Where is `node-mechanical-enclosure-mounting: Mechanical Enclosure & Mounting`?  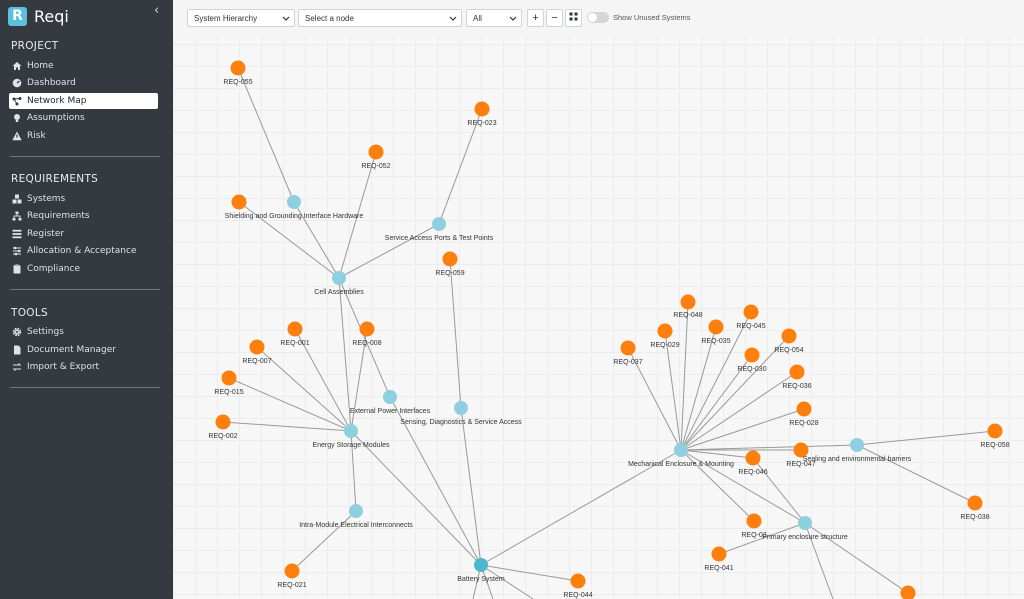 node-mechanical-enclosure-mounting: Mechanical Enclosure & Mounting is located at coordinates (681, 455).